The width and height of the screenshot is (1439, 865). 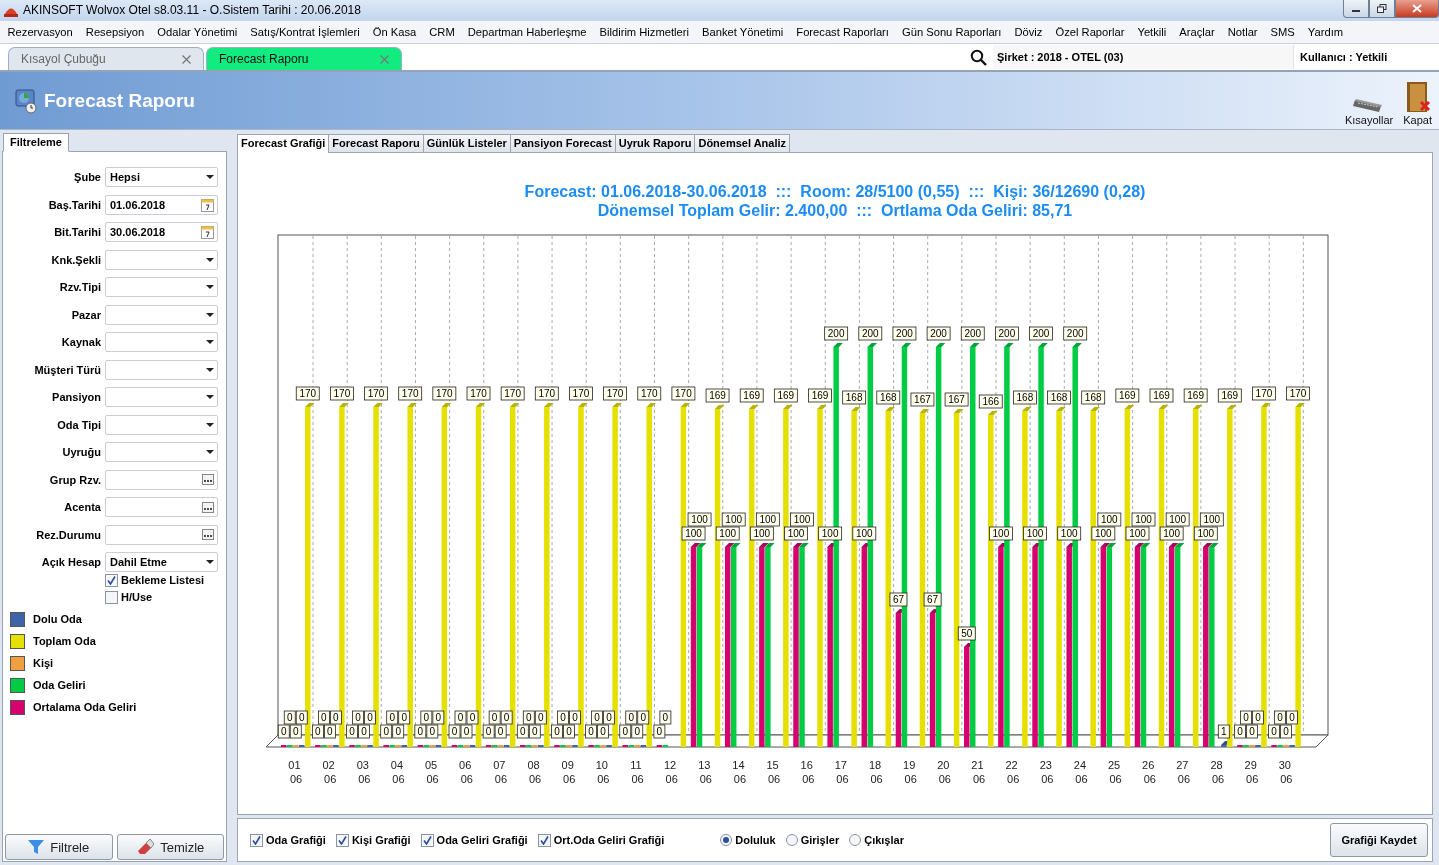 What do you see at coordinates (1325, 32) in the screenshot?
I see `menu-item: Yardım` at bounding box center [1325, 32].